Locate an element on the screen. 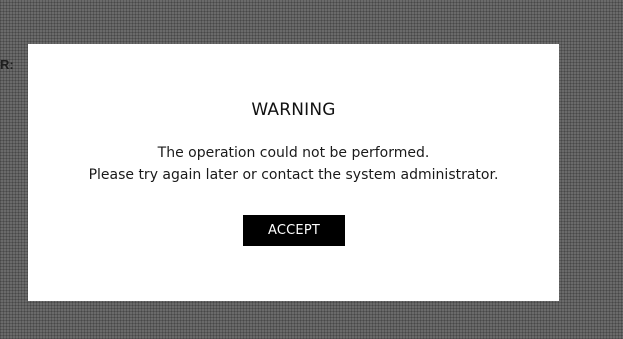 This screenshot has height=339, width=623. dialog-title: WARNING is located at coordinates (293, 110).